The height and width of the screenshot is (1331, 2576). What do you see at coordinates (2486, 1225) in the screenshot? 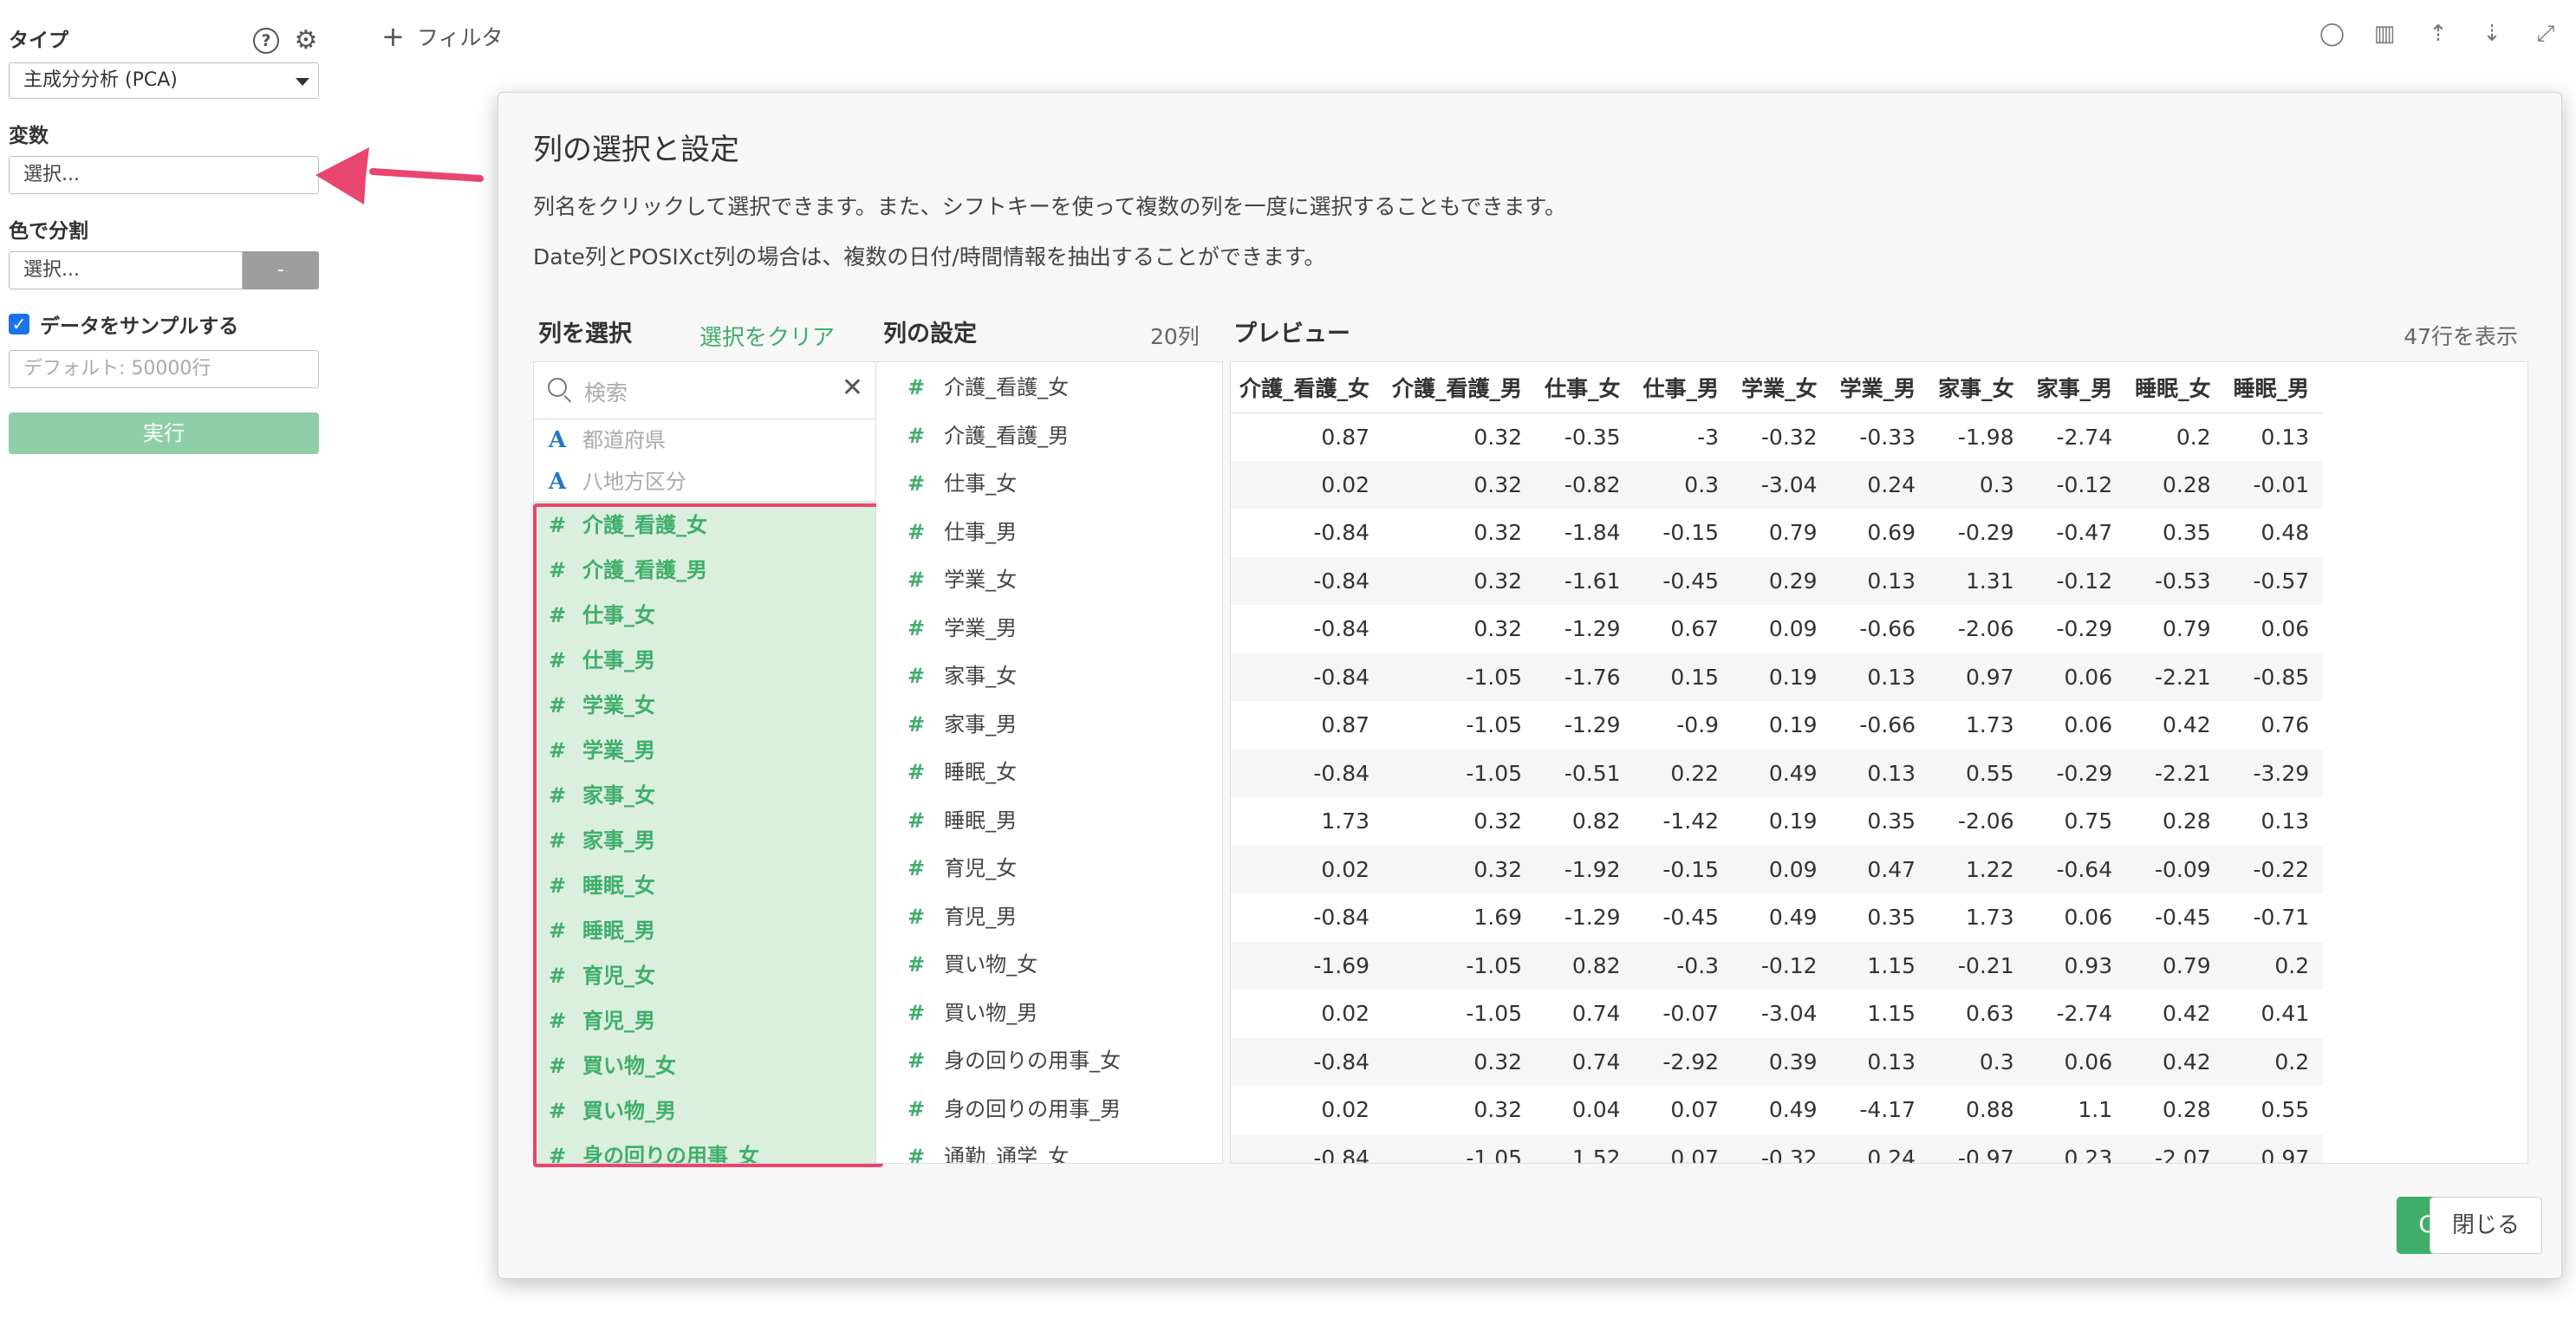
I see `close-button: 閉じる` at bounding box center [2486, 1225].